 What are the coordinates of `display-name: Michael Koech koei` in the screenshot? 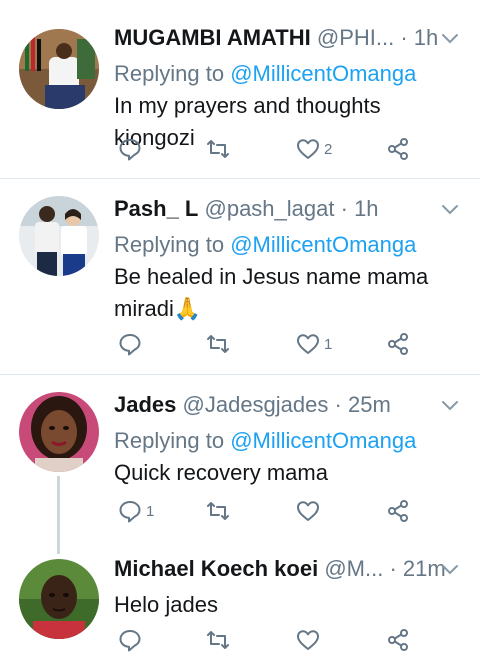 It's located at (216, 568).